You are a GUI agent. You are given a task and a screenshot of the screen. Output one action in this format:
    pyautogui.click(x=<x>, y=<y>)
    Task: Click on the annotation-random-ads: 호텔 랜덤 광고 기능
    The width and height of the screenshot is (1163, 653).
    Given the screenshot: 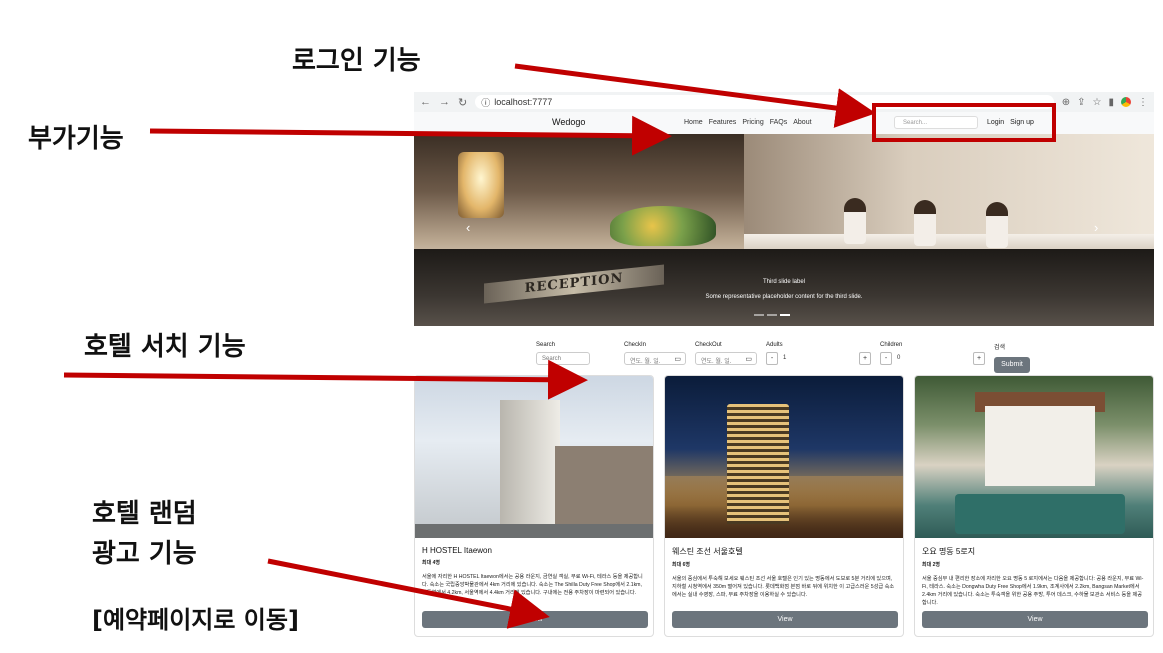 What is the action you would take?
    pyautogui.click(x=144, y=534)
    